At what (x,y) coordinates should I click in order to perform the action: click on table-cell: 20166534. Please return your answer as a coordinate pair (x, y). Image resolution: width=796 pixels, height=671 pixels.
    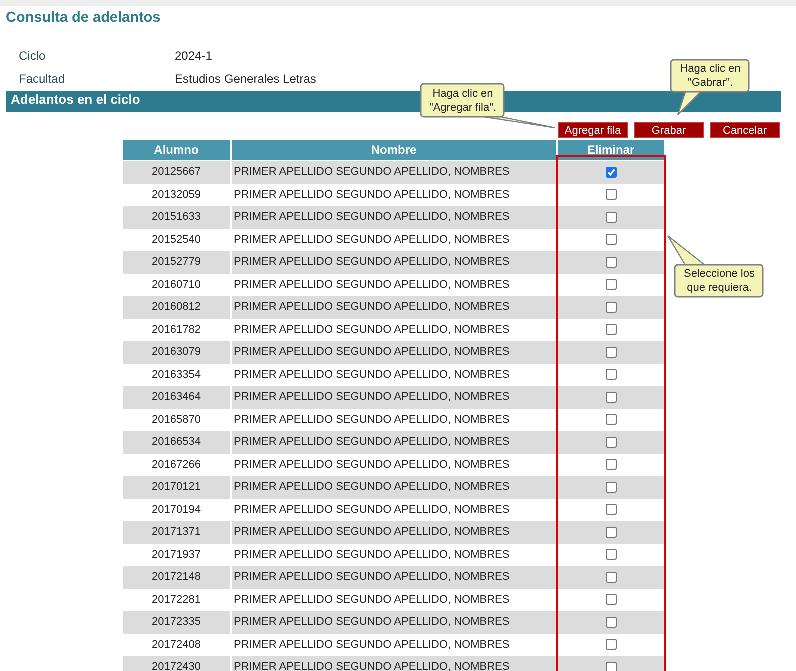
    Looking at the image, I should click on (176, 442).